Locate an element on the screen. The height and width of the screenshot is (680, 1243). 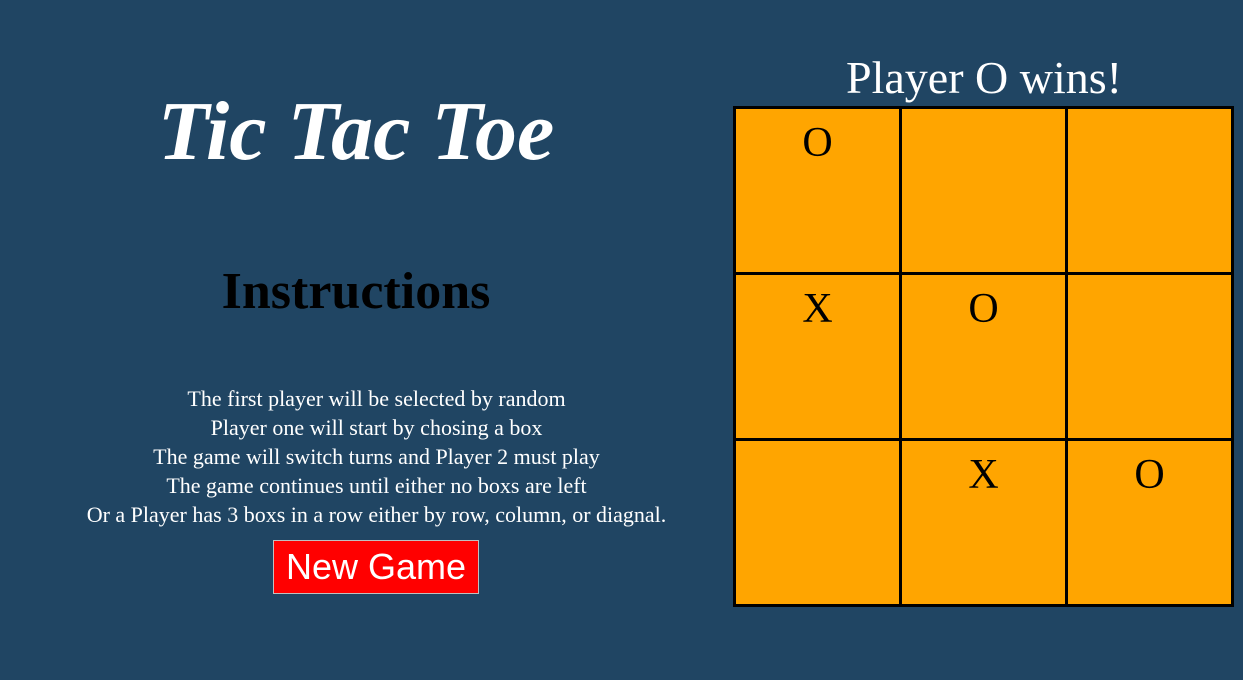
game-title: Tic Tac Toe is located at coordinates (356, 131).